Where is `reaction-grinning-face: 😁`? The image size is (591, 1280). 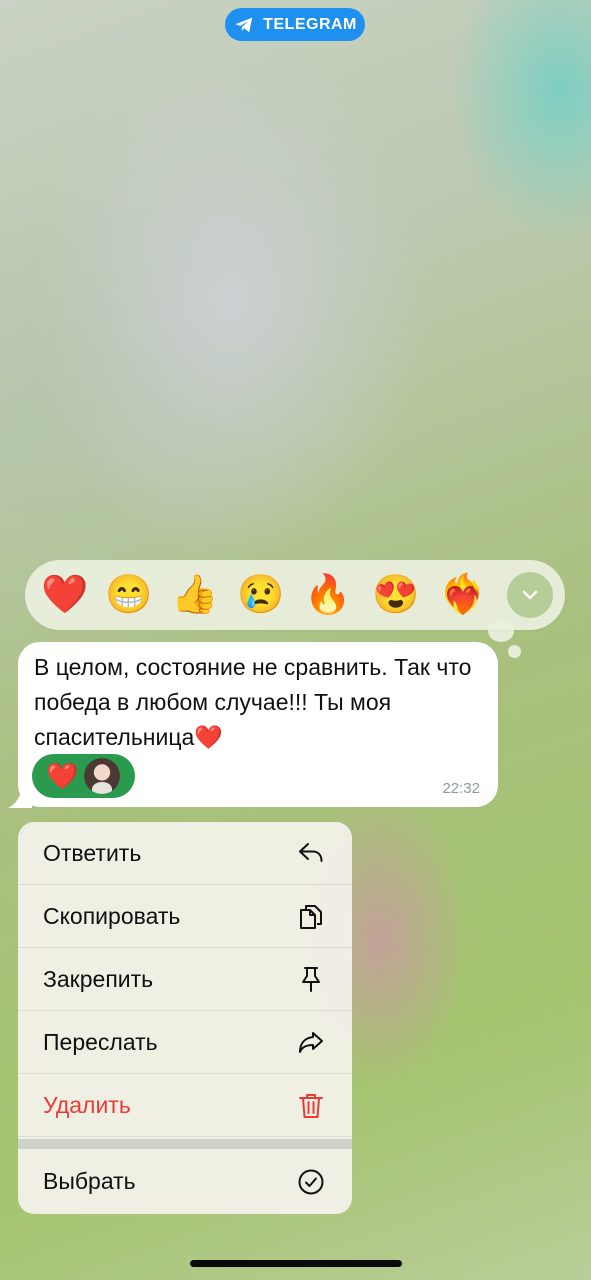
reaction-grinning-face: 😁 is located at coordinates (128, 595).